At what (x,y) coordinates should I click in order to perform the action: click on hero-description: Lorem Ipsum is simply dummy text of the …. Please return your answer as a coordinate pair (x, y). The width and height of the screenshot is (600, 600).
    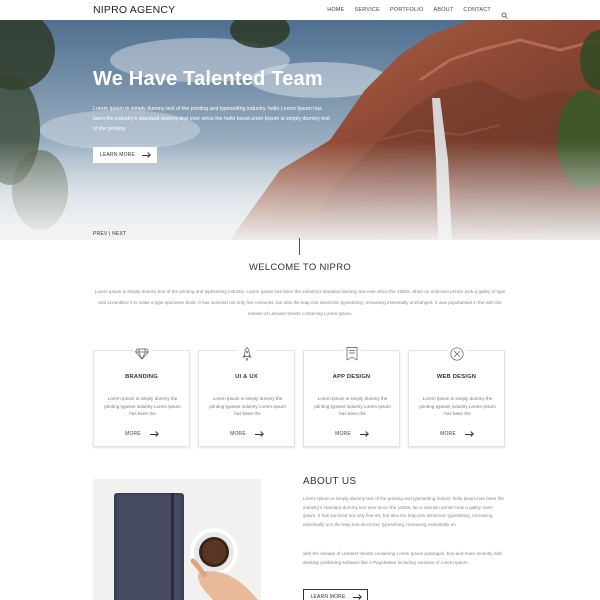
    Looking at the image, I should click on (211, 119).